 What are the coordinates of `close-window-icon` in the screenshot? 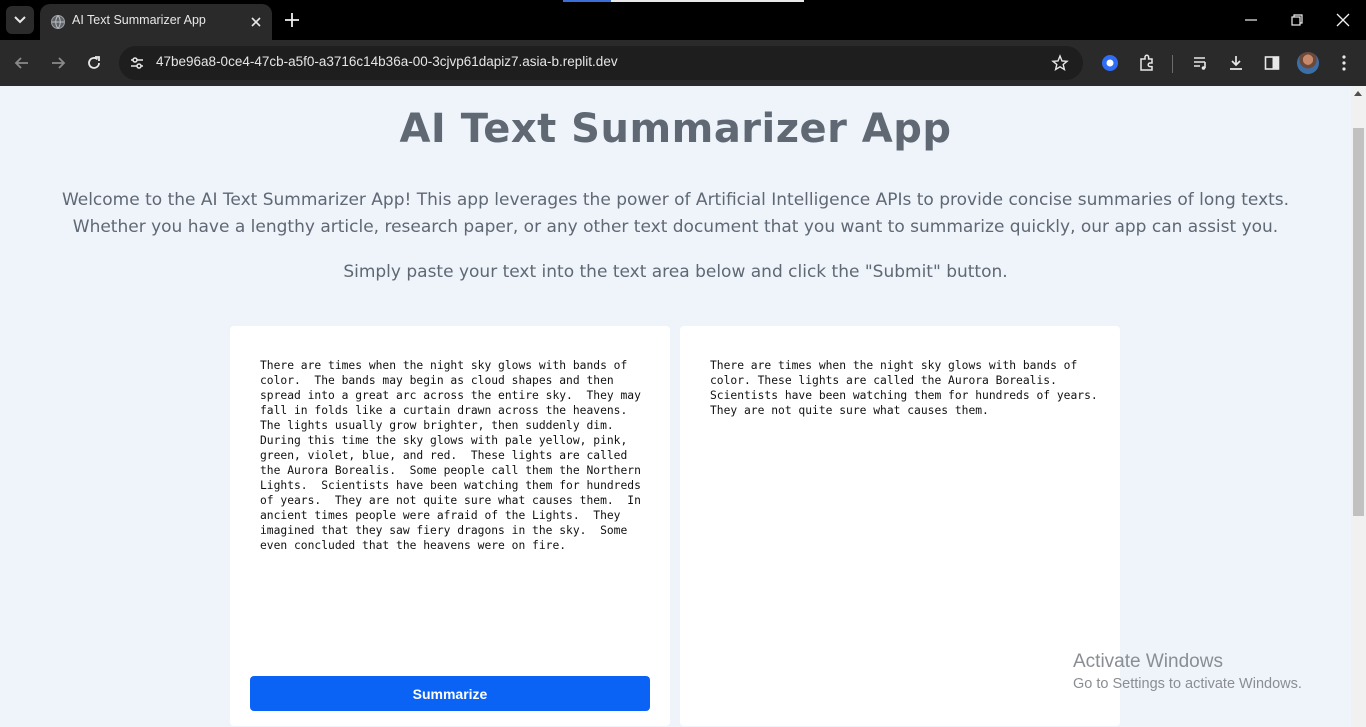 It's located at (1343, 20).